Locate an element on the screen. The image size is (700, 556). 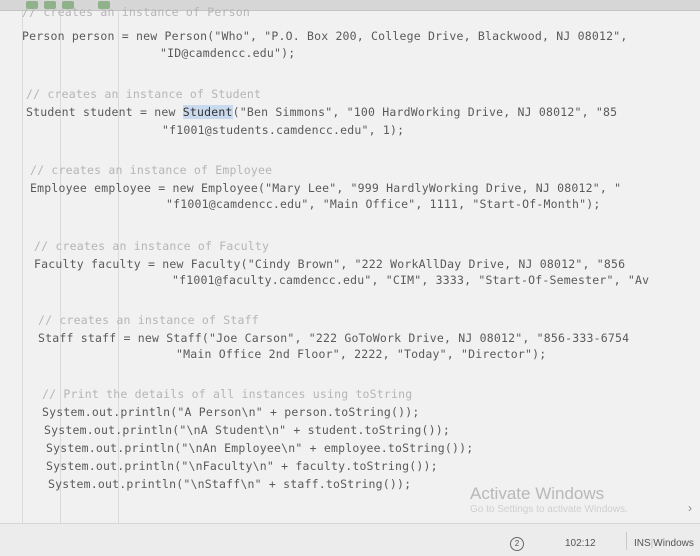
line-ending: Windows is located at coordinates (673, 543).